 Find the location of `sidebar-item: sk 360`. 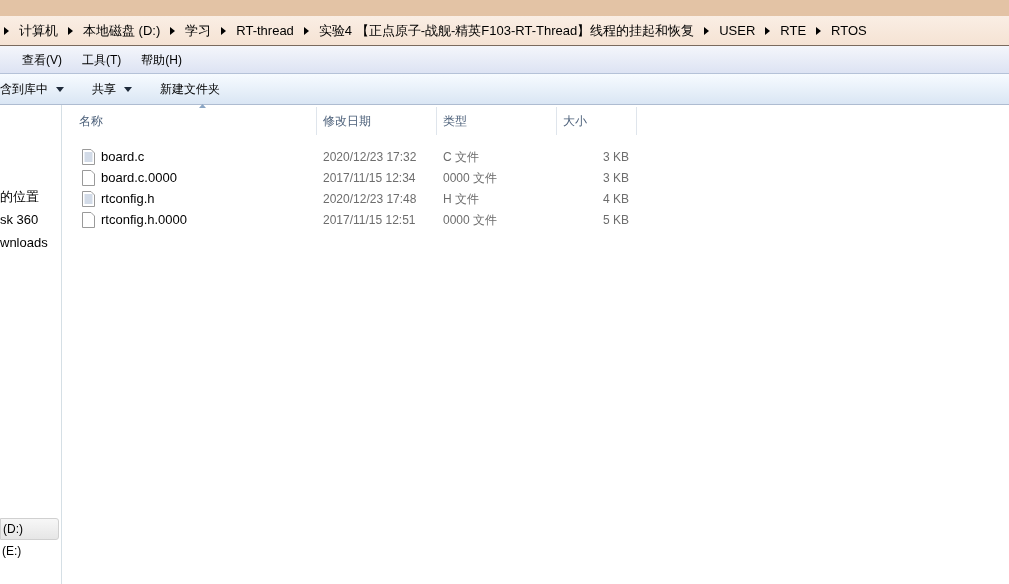

sidebar-item: sk 360 is located at coordinates (30, 219).